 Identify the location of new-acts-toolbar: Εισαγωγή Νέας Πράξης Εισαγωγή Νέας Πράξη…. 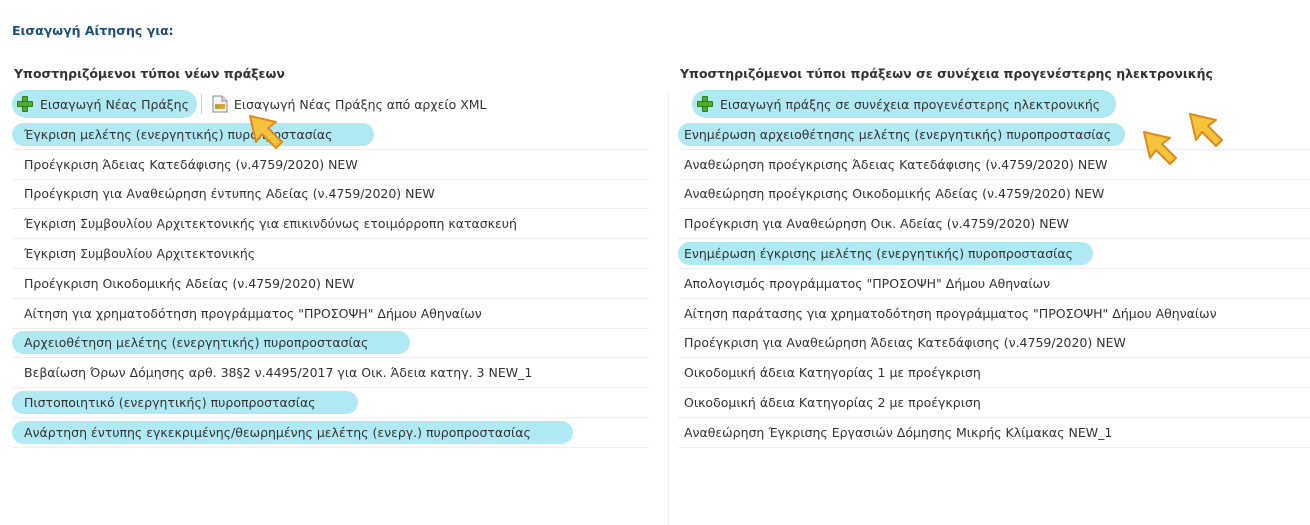
(253, 104).